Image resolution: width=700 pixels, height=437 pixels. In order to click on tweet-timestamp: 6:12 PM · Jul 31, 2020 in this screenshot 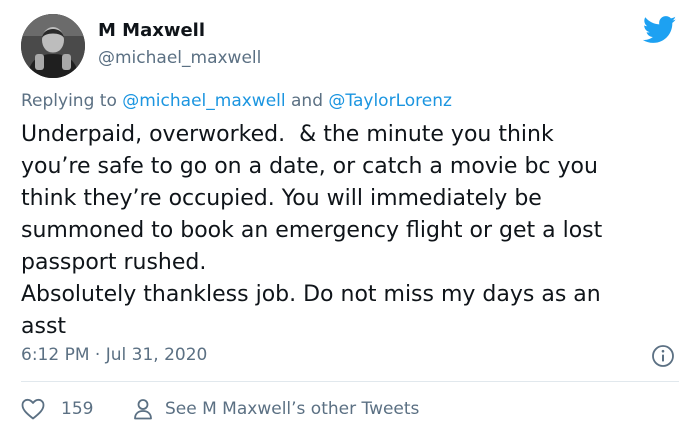, I will do `click(114, 355)`.